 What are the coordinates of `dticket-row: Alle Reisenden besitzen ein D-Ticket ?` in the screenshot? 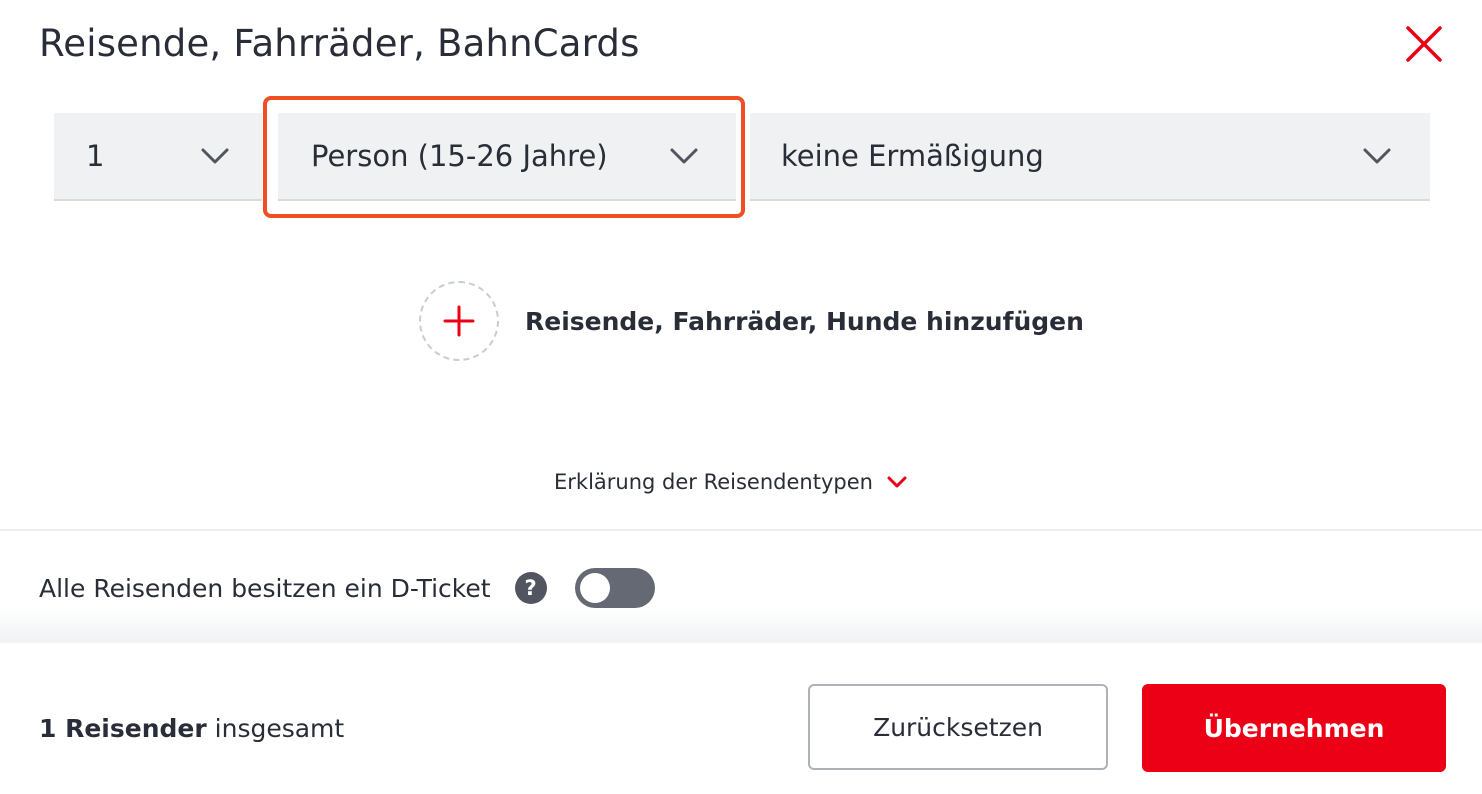 It's located at (347, 588).